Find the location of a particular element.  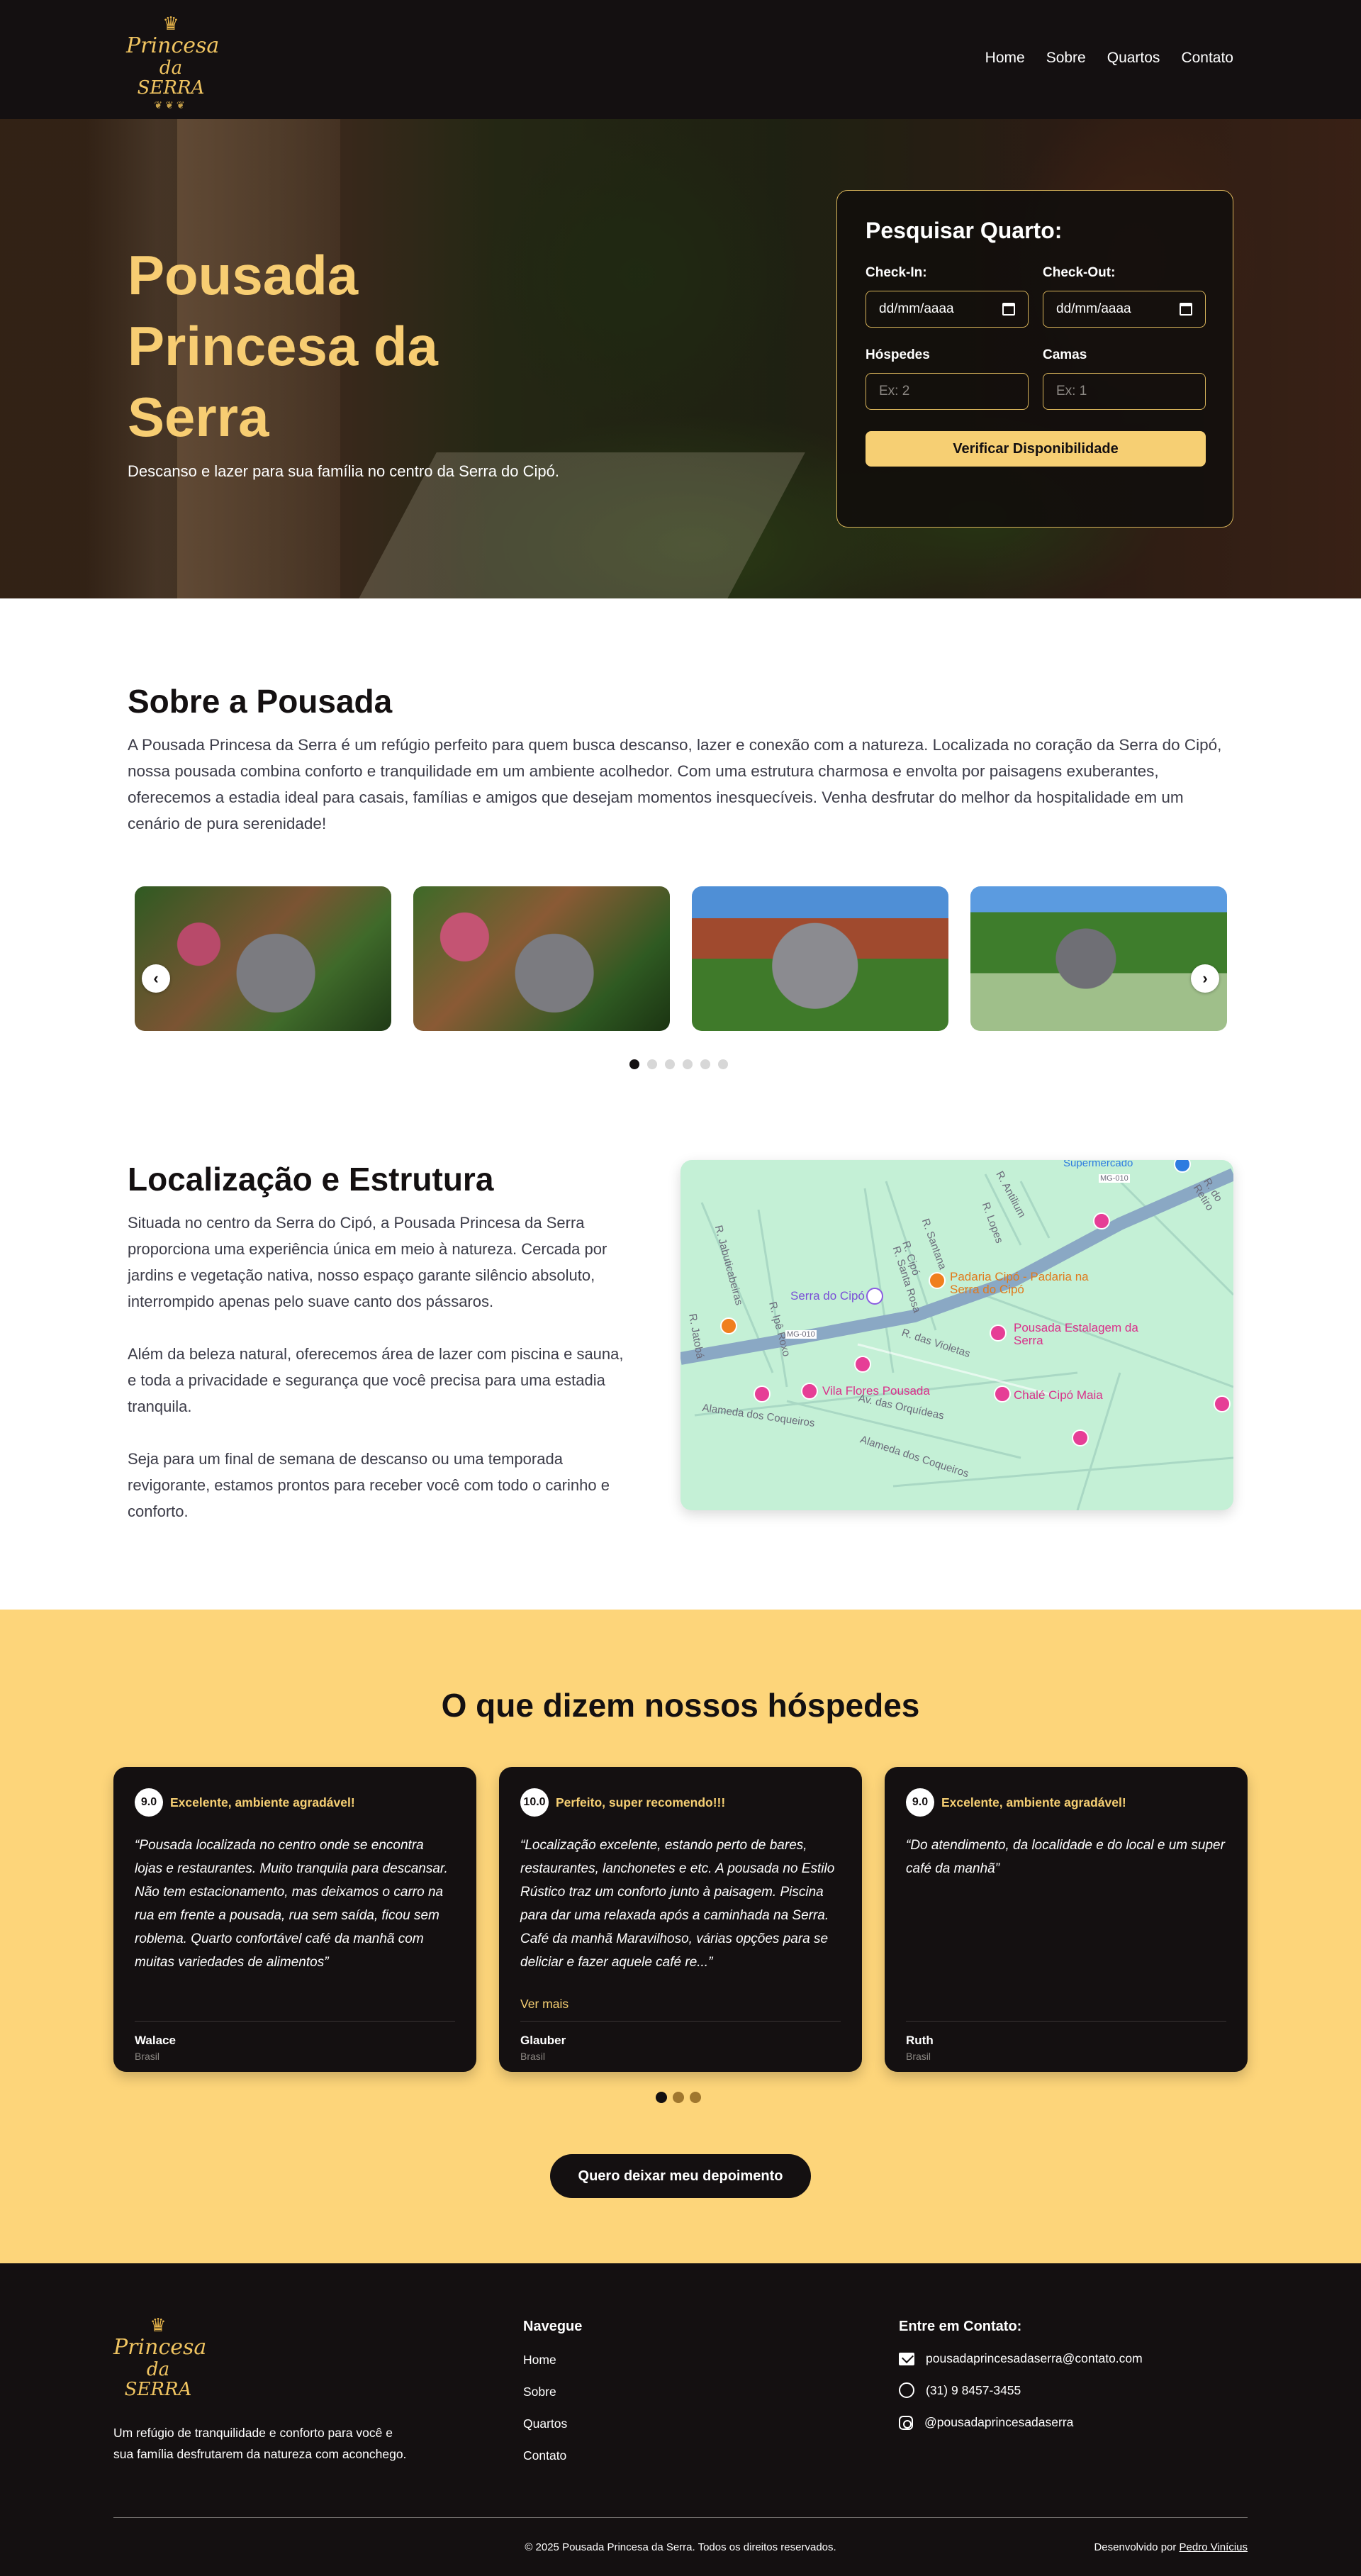

brand-logo: ♛ Princesa da SERRA ❦❦❦ is located at coordinates (173, 62).